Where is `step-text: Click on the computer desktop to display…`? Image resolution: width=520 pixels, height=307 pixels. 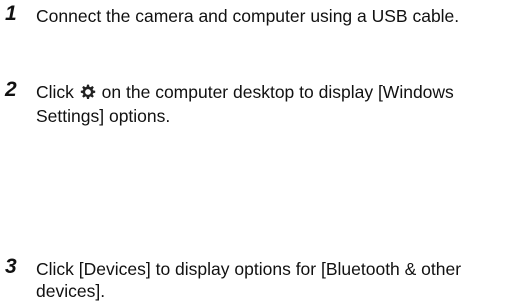
step-text: Click on the computer desktop to display… is located at coordinates (276, 104).